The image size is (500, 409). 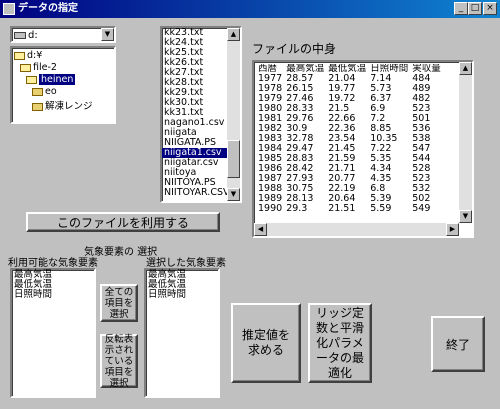 What do you see at coordinates (233, 159) in the screenshot?
I see `scroll-thumb` at bounding box center [233, 159].